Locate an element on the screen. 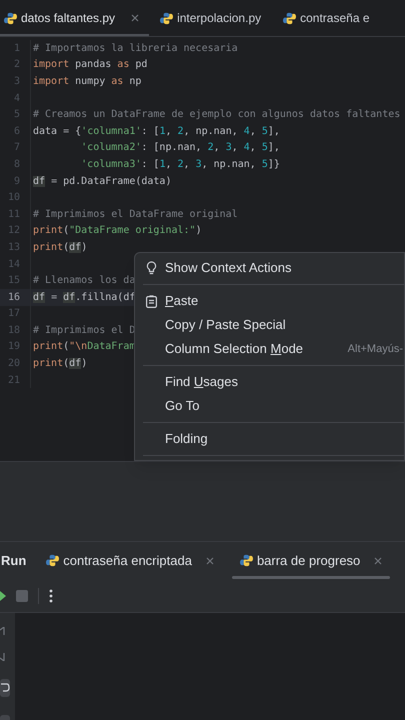 This screenshot has width=405, height=720. code-line: 'columna2': [np.nan, 2, 3, 4, 5], is located at coordinates (180, 148).